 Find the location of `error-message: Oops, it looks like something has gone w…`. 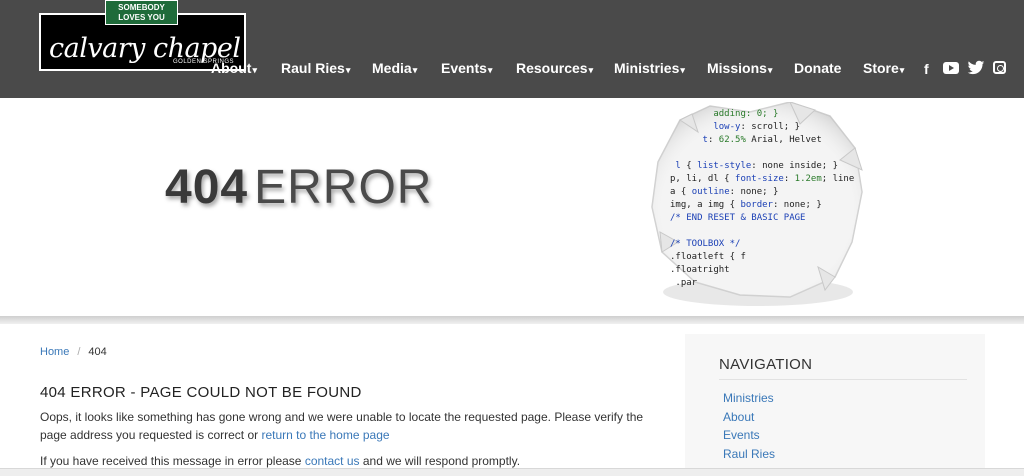

error-message: Oops, it looks like something has gone w… is located at coordinates (342, 426).